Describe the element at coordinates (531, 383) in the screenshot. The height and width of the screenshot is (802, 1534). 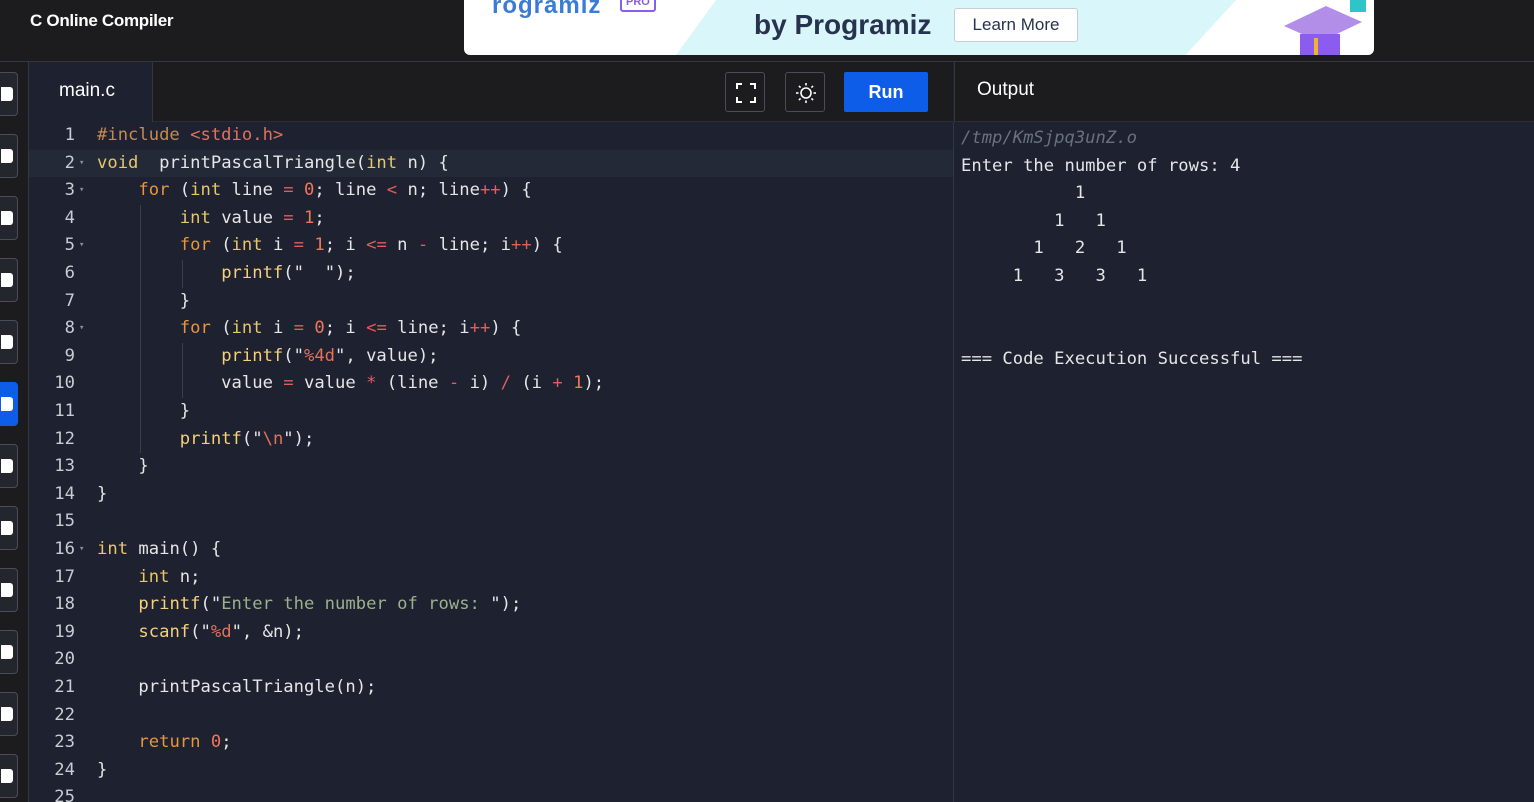
I see `code-token: (i` at that location.